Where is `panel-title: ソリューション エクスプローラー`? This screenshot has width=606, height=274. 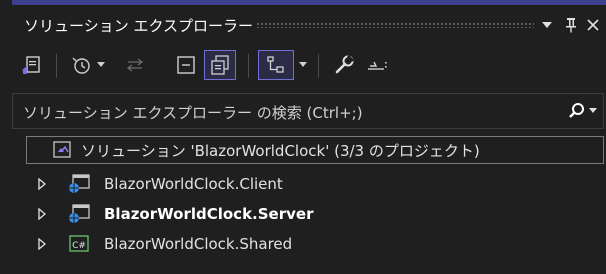 panel-title: ソリューション エクスプローラー is located at coordinates (139, 26).